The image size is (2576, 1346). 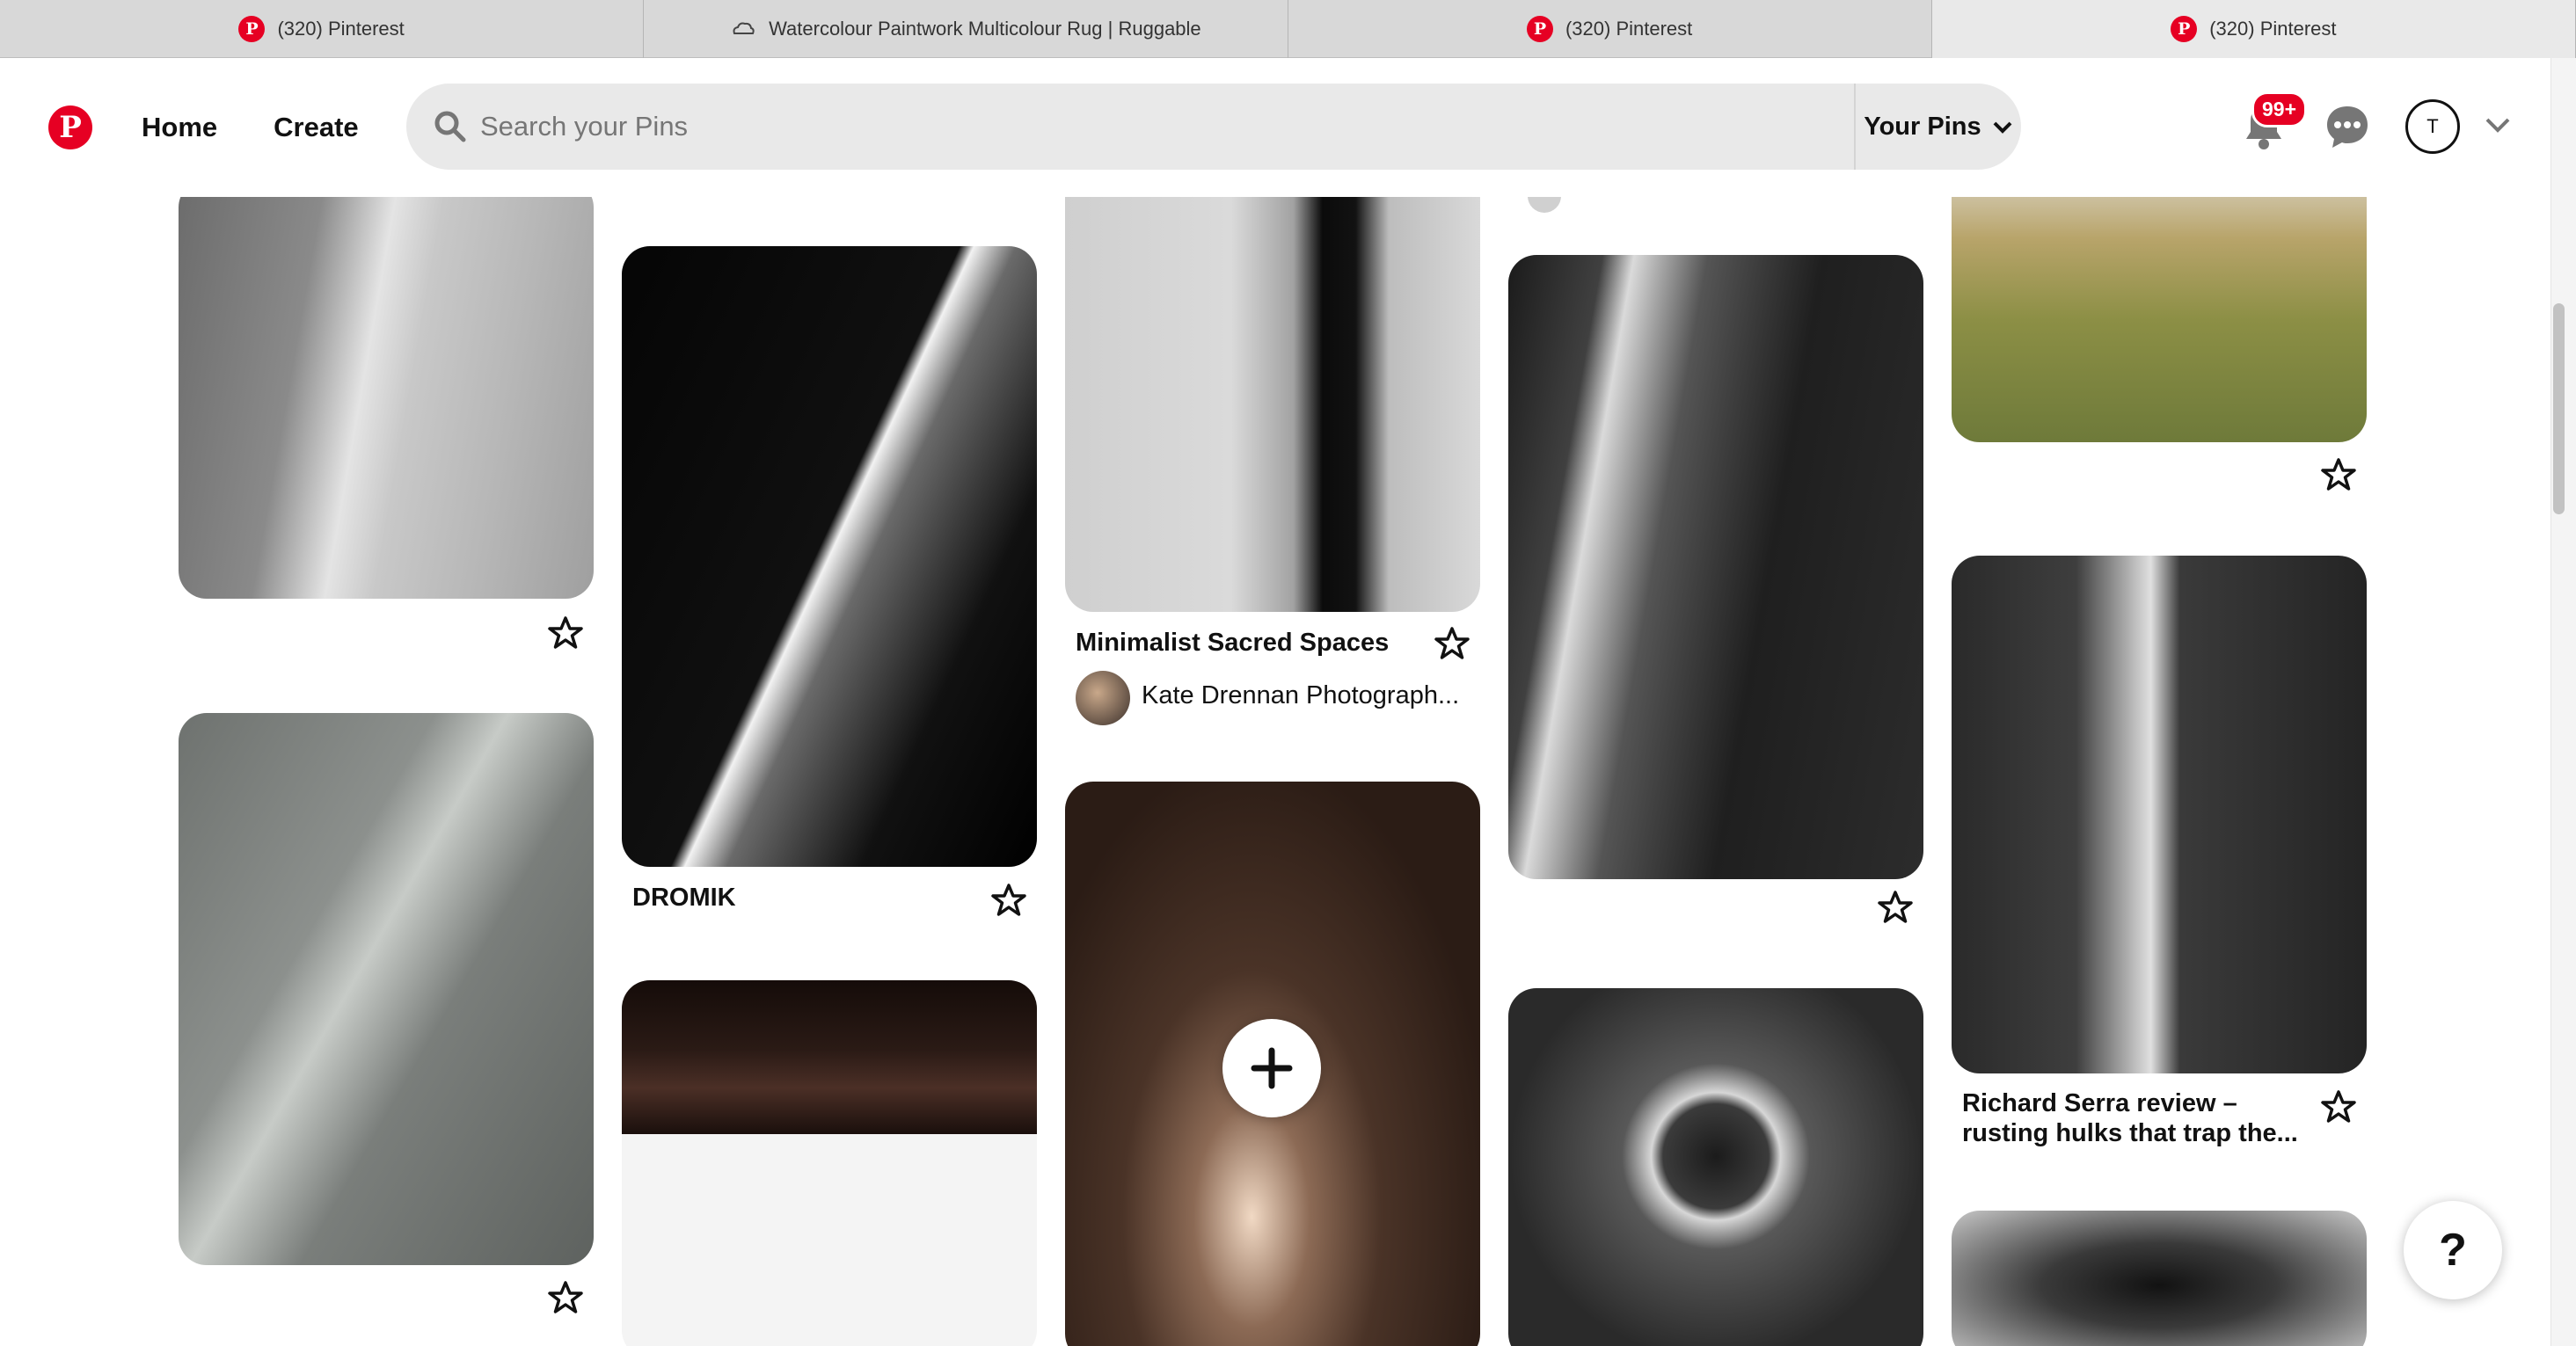 I want to click on pin-image-loading, so click(x=829, y=1163).